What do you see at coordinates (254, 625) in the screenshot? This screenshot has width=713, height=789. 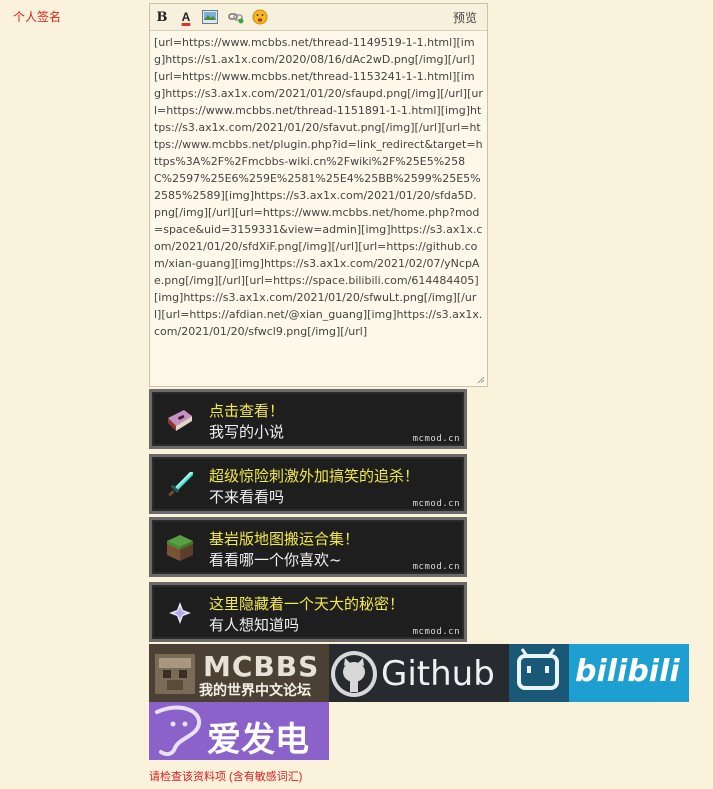 I see `banner-subtitle: 有人想知道吗` at bounding box center [254, 625].